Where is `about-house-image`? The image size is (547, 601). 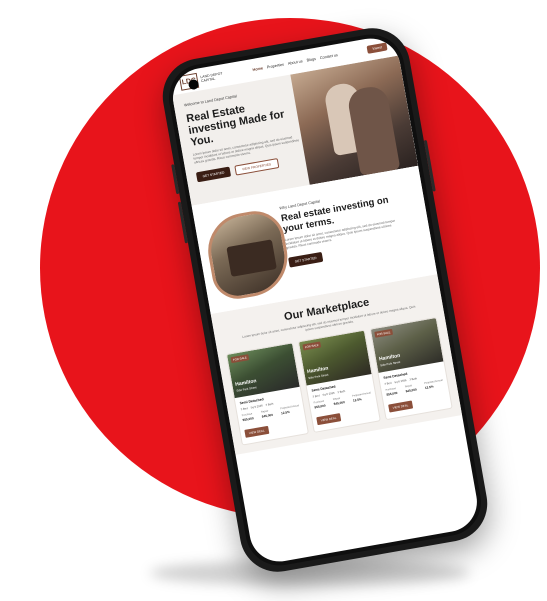 about-house-image is located at coordinates (248, 254).